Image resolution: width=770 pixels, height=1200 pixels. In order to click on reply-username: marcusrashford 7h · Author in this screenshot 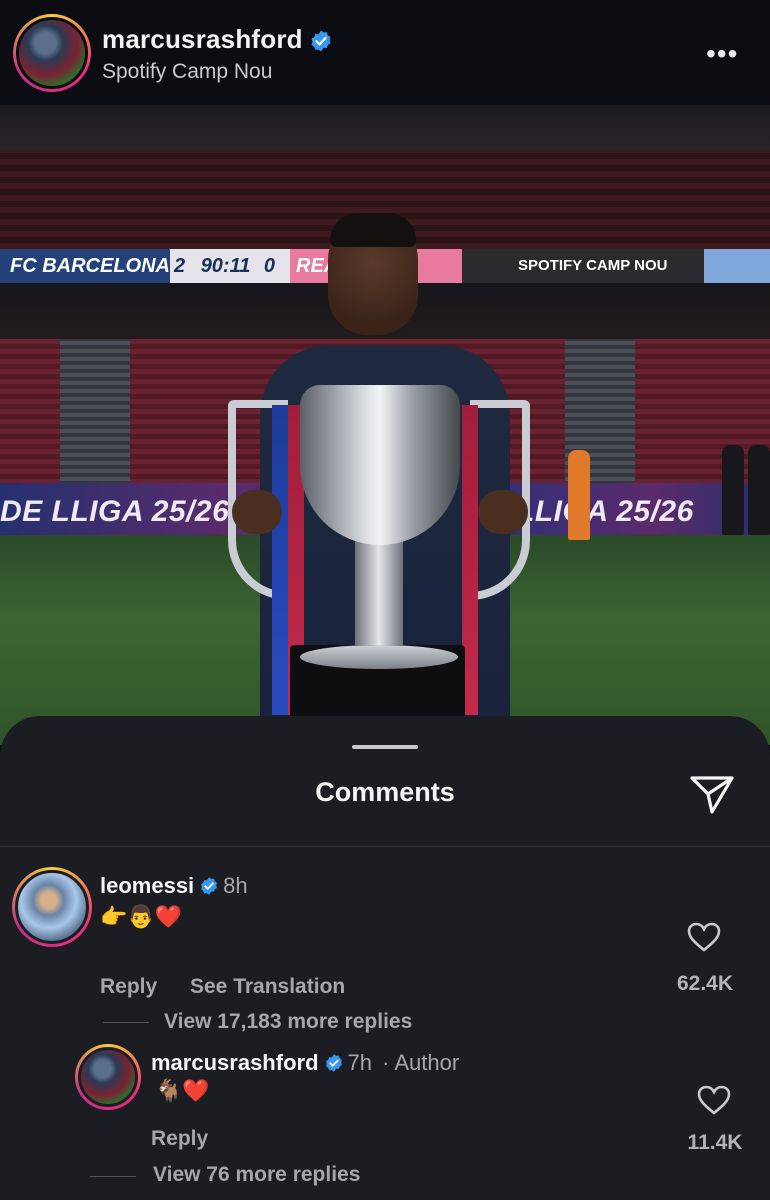, I will do `click(305, 1063)`.